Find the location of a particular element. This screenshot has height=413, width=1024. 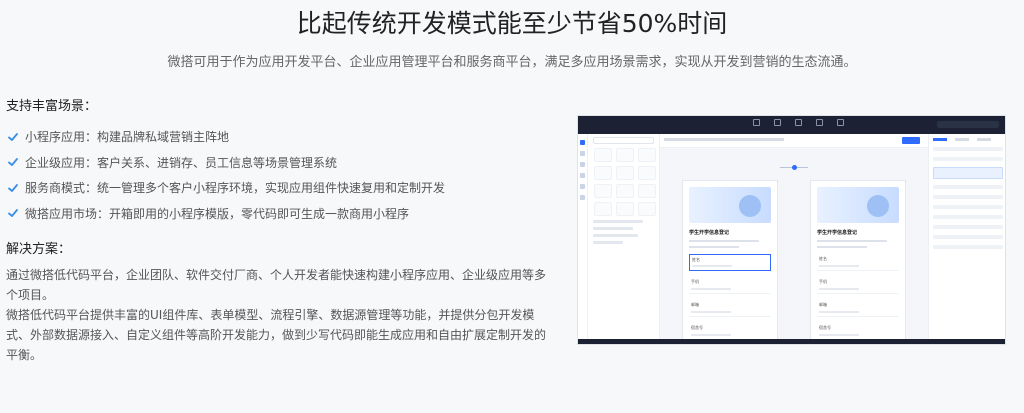

canvas-connector is located at coordinates (794, 167).